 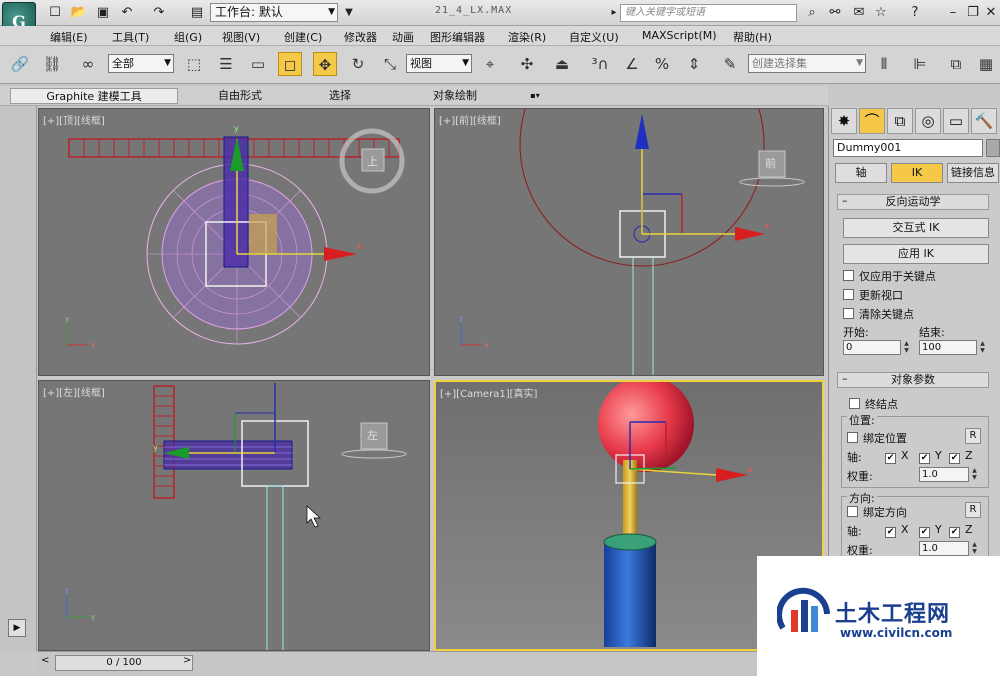 I want to click on select-by-name-icon: ☰, so click(x=226, y=64).